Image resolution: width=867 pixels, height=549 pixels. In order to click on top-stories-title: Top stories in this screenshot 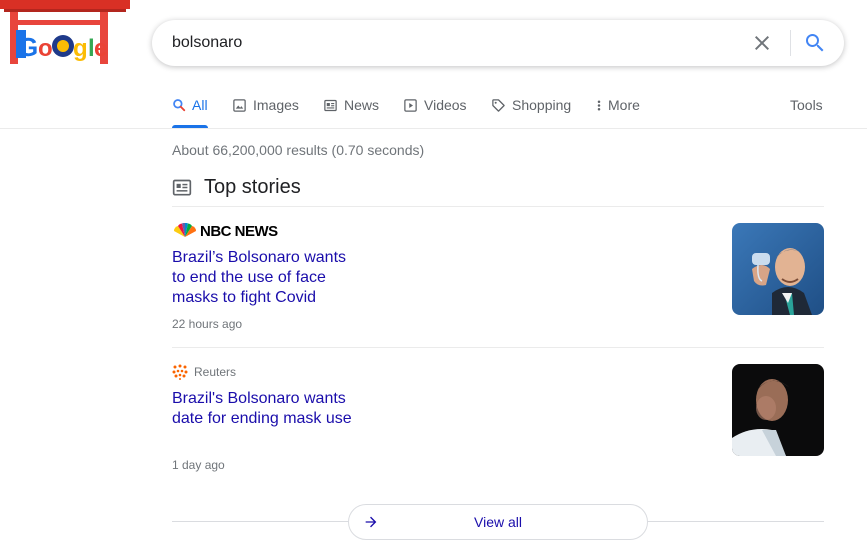, I will do `click(252, 187)`.